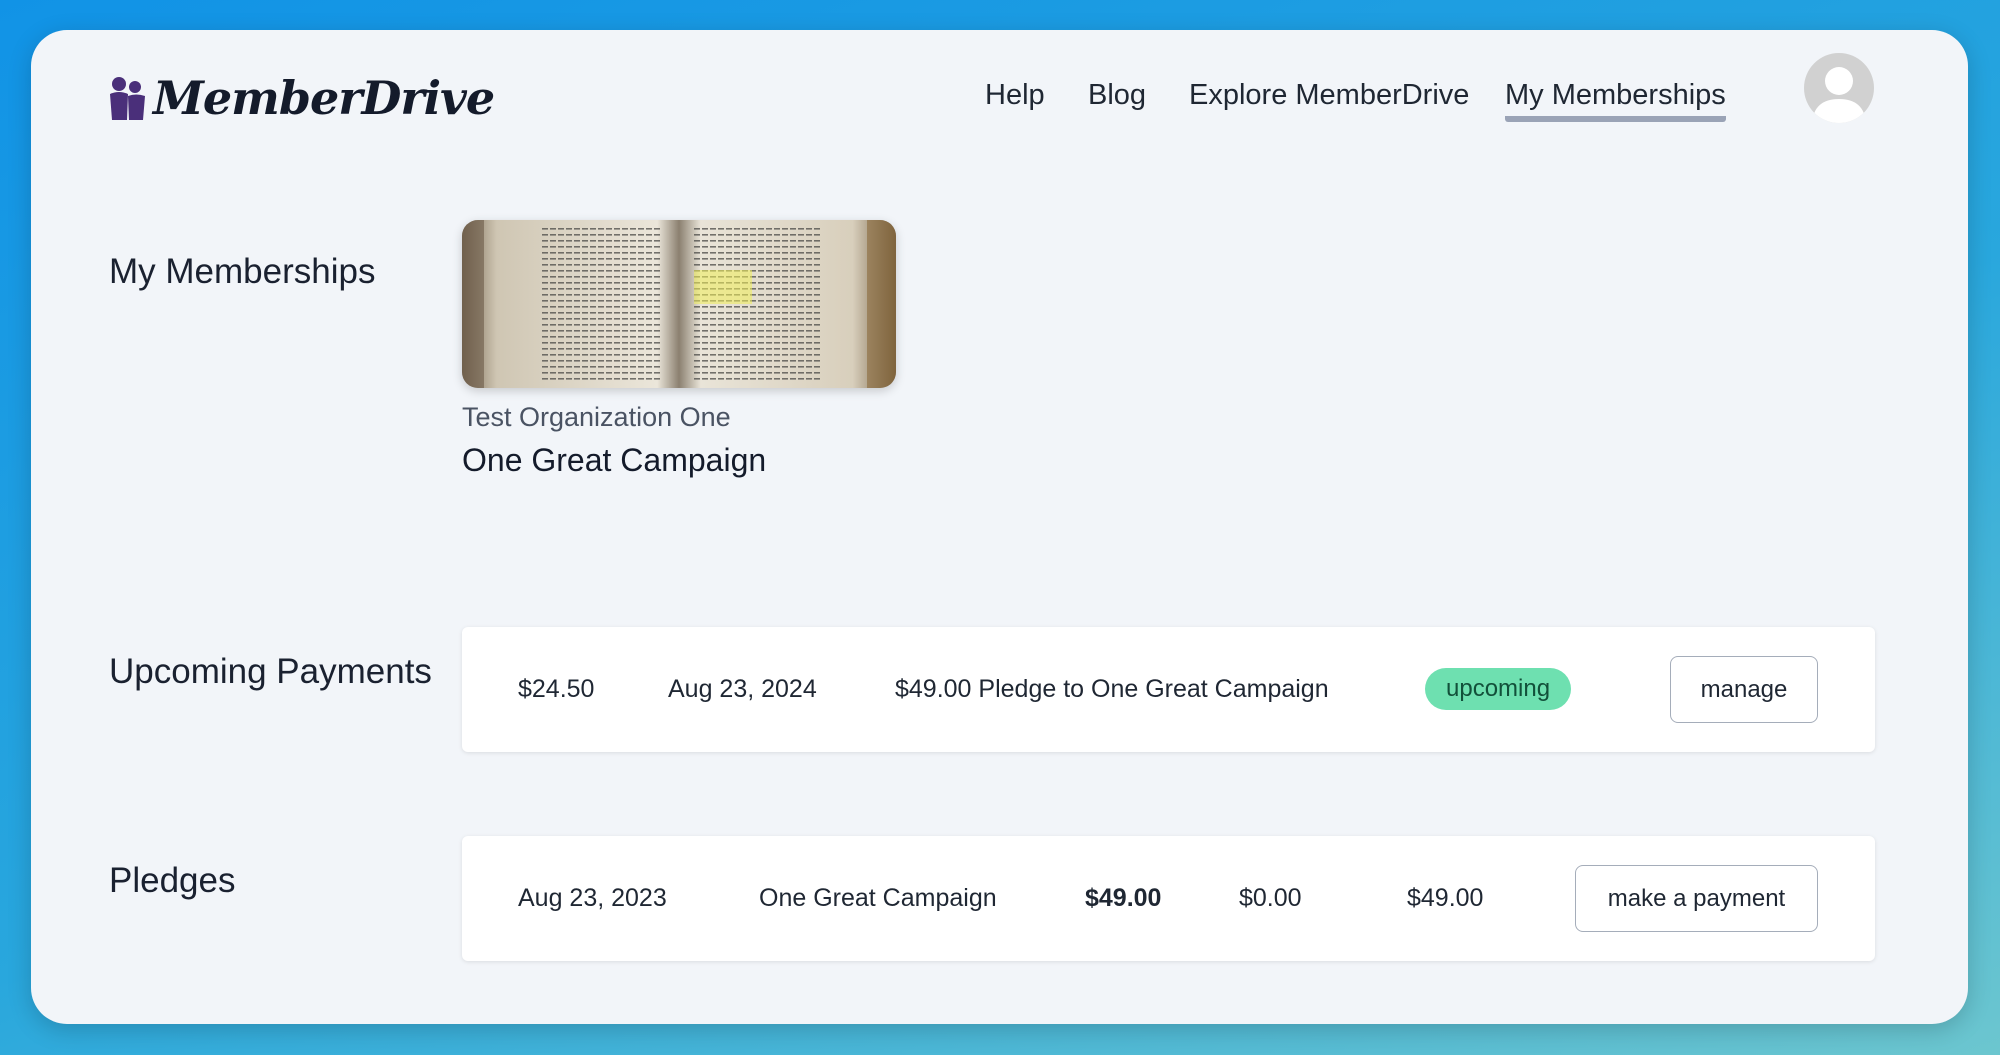 The image size is (2000, 1055). Describe the element at coordinates (1839, 95) in the screenshot. I see `user-silhouette-icon` at that location.